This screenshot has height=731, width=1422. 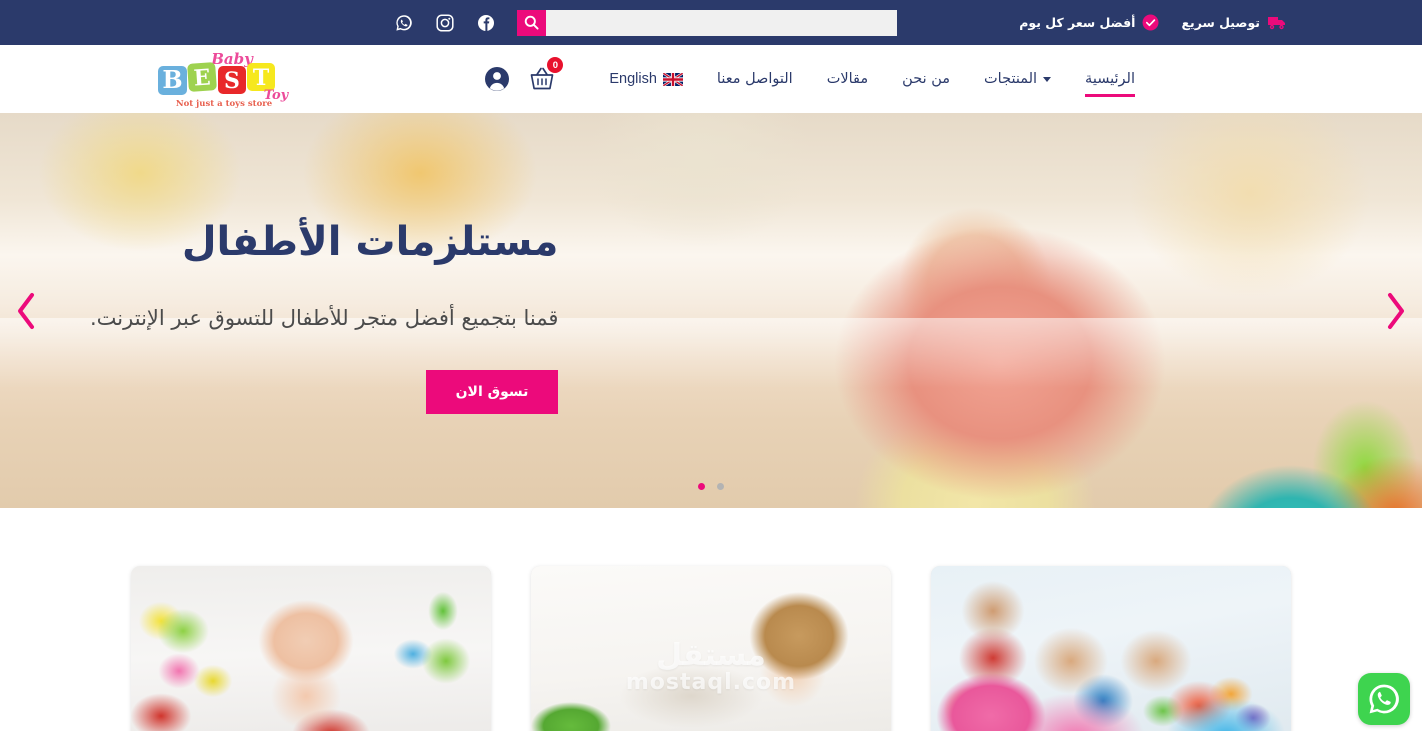 What do you see at coordinates (711, 486) in the screenshot?
I see `carousel-dots` at bounding box center [711, 486].